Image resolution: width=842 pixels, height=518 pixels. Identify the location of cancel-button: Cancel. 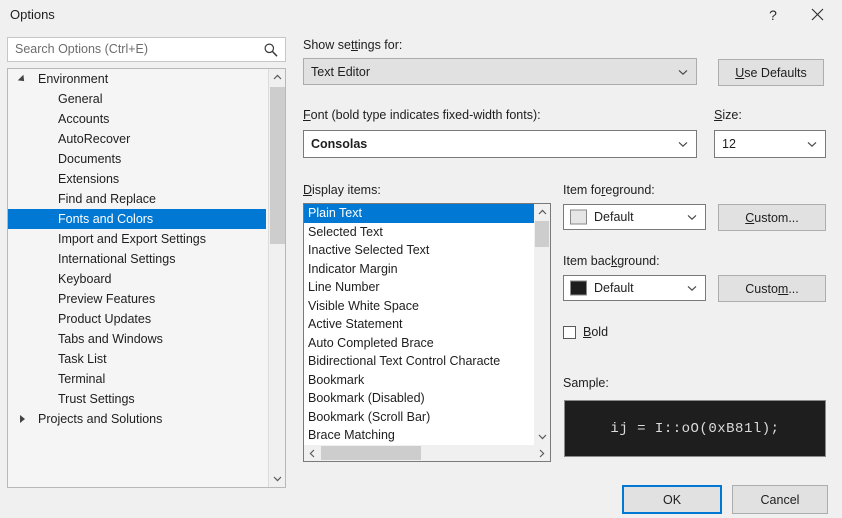
(780, 499).